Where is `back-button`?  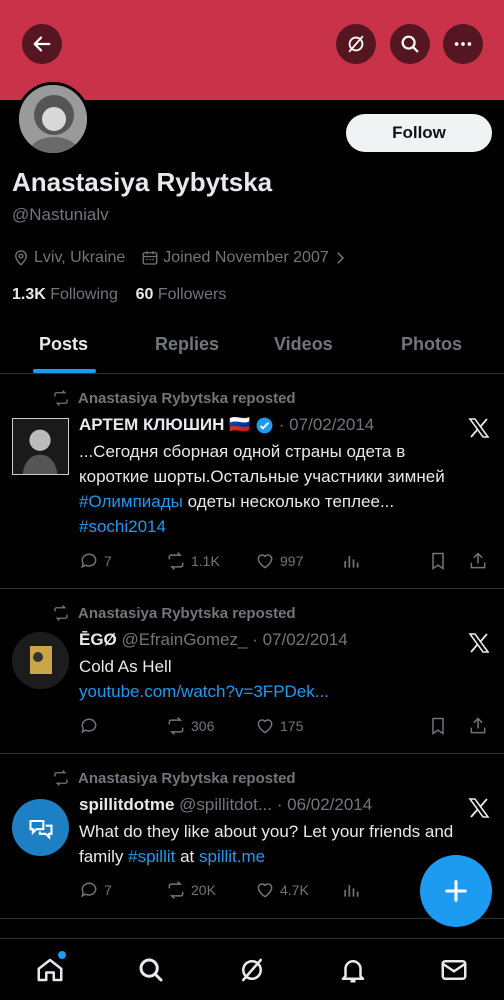 back-button is located at coordinates (42, 44).